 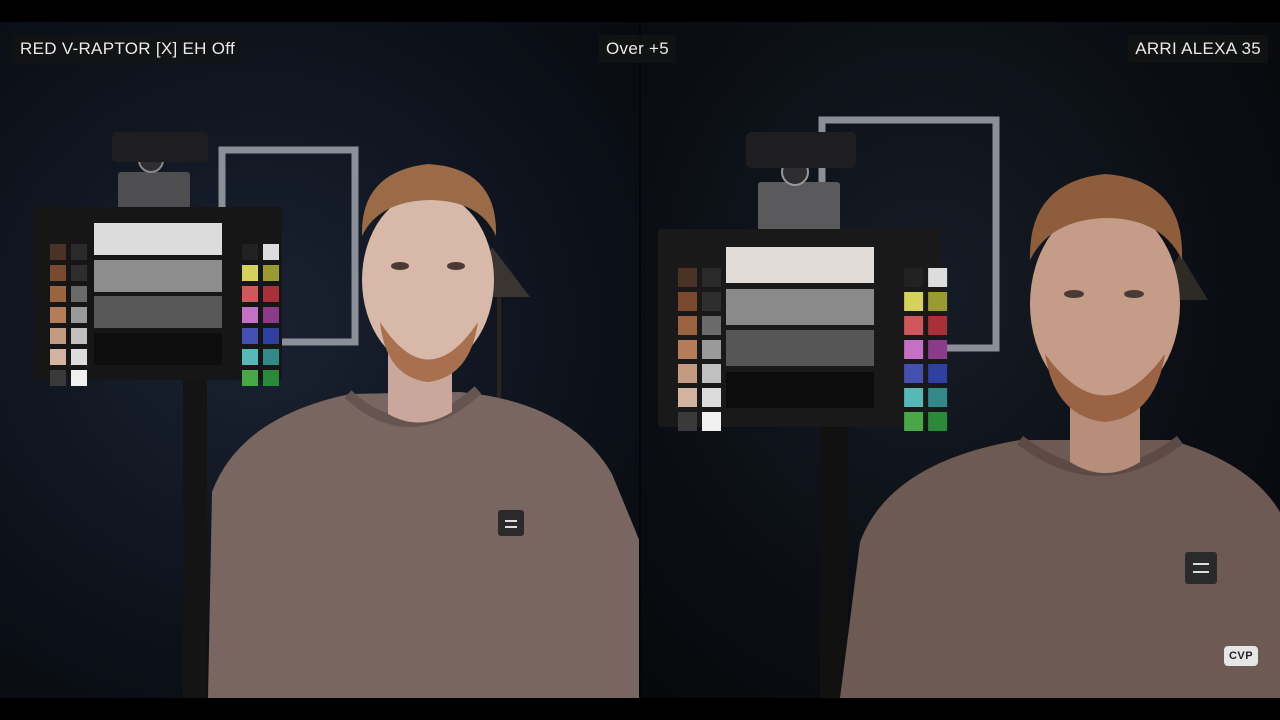 What do you see at coordinates (428, 280) in the screenshot?
I see `face` at bounding box center [428, 280].